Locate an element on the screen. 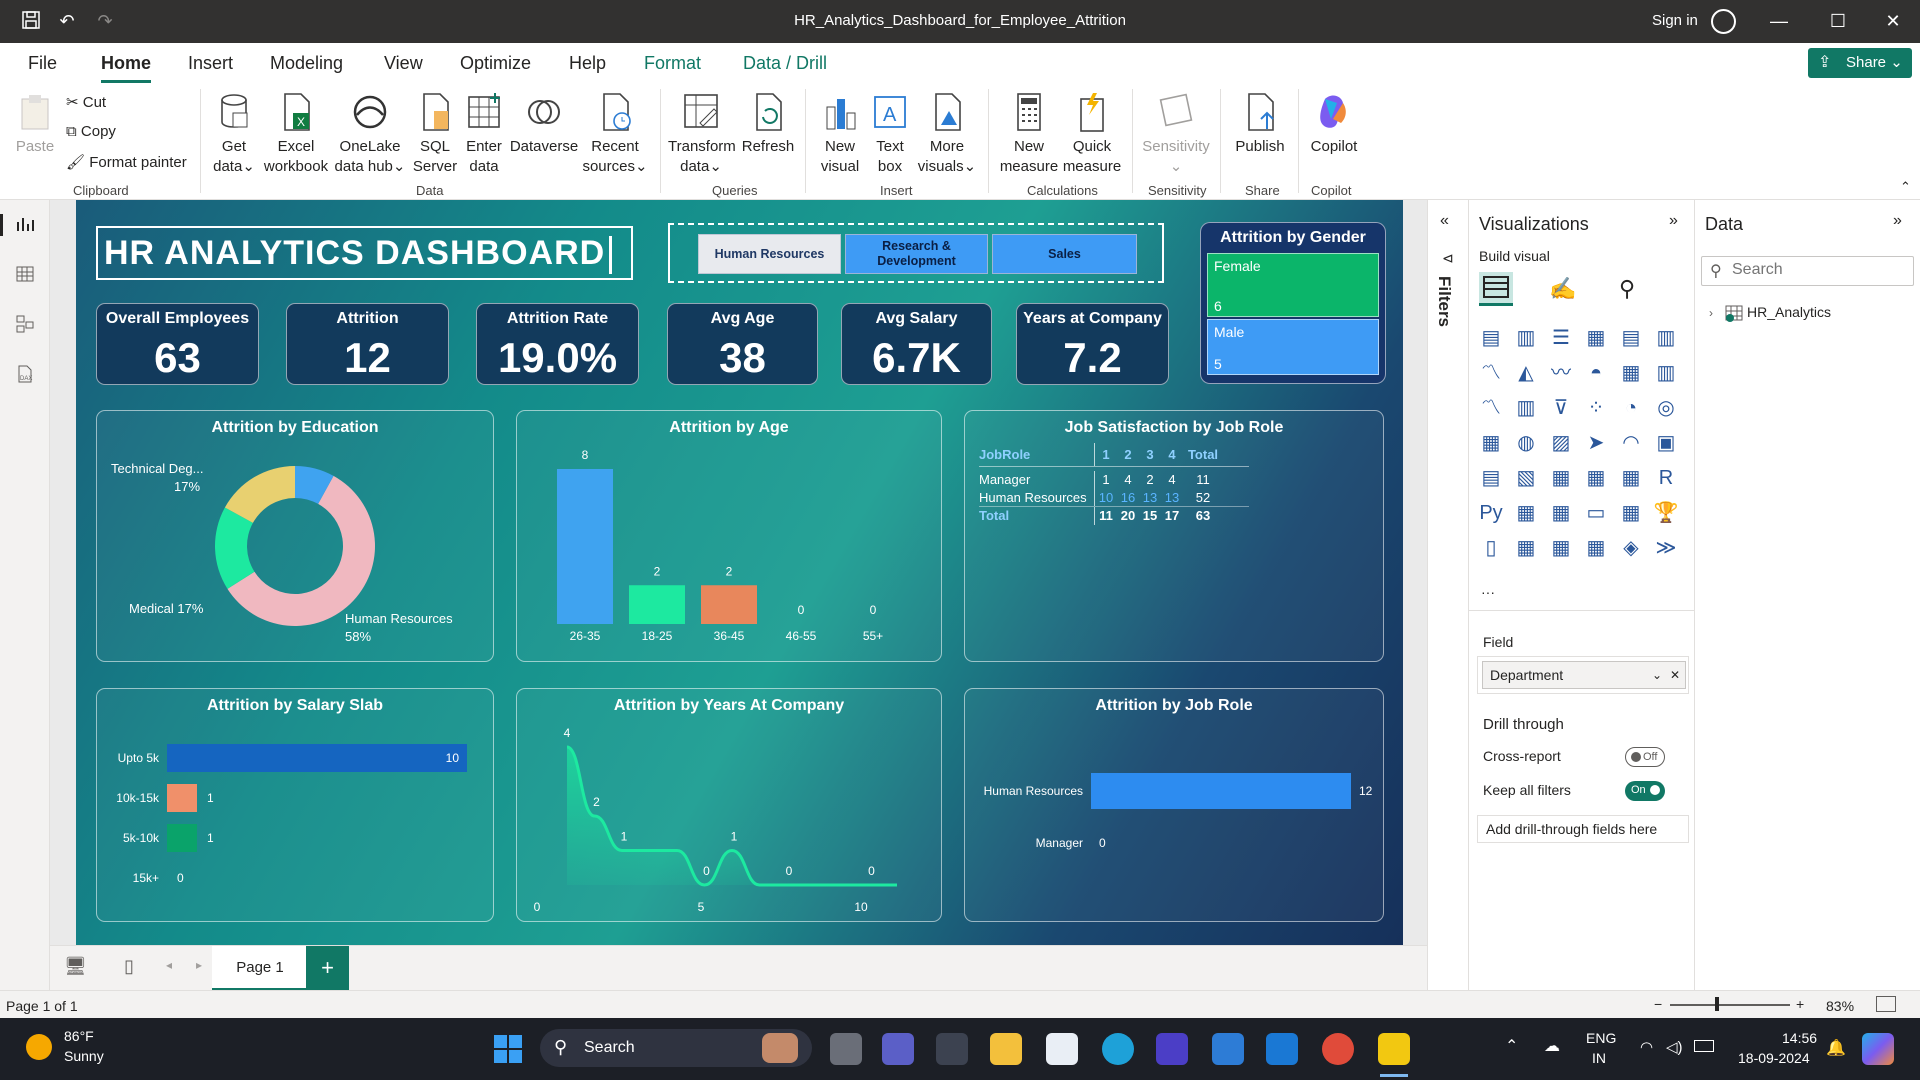  battery-icon is located at coordinates (1704, 1046).